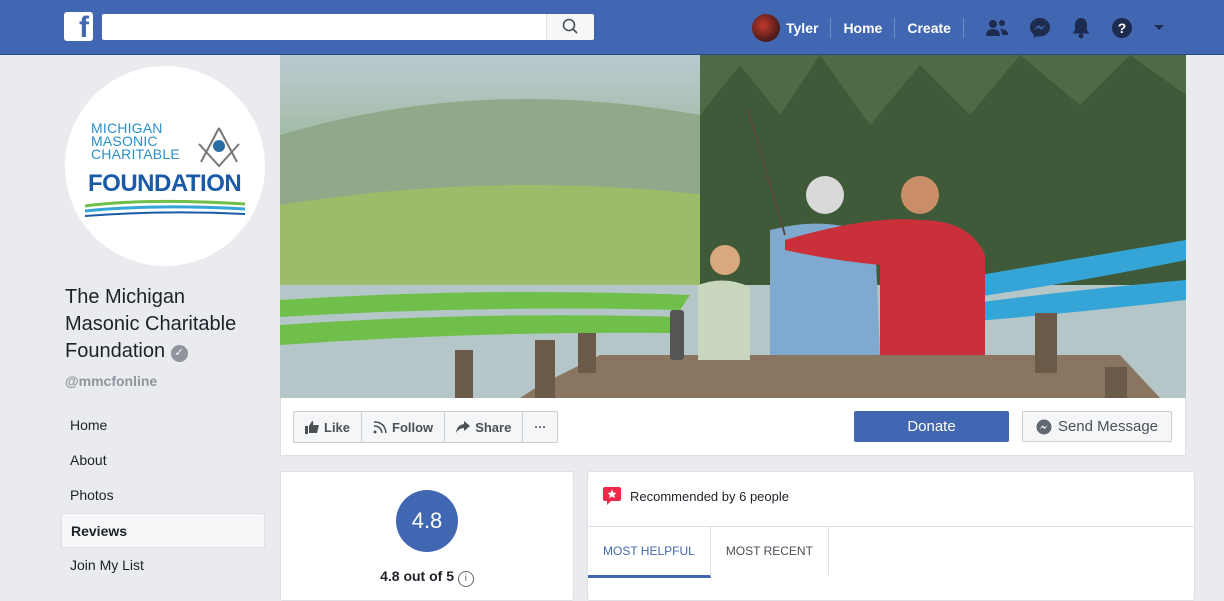  I want to click on rating-summary-card: 4.8 4.8 out of 5 i, so click(427, 536).